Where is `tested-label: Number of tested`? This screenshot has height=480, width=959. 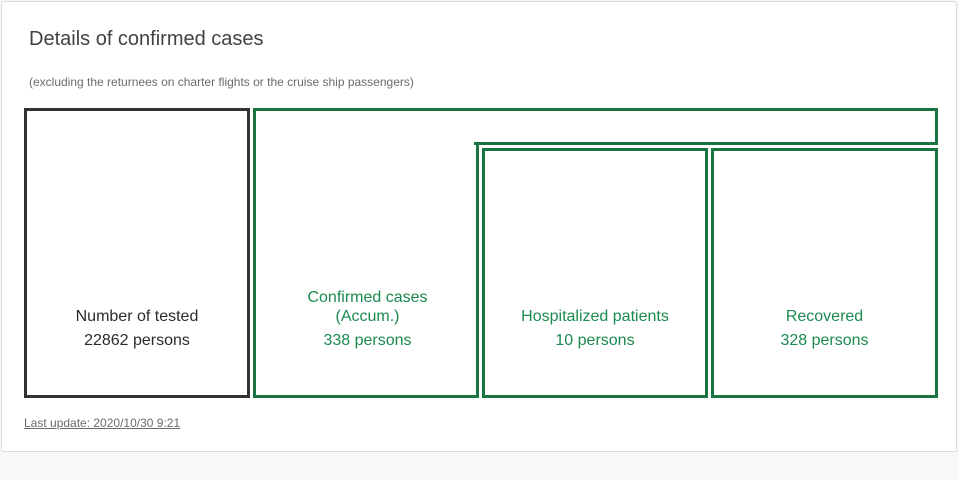
tested-label: Number of tested is located at coordinates (137, 316).